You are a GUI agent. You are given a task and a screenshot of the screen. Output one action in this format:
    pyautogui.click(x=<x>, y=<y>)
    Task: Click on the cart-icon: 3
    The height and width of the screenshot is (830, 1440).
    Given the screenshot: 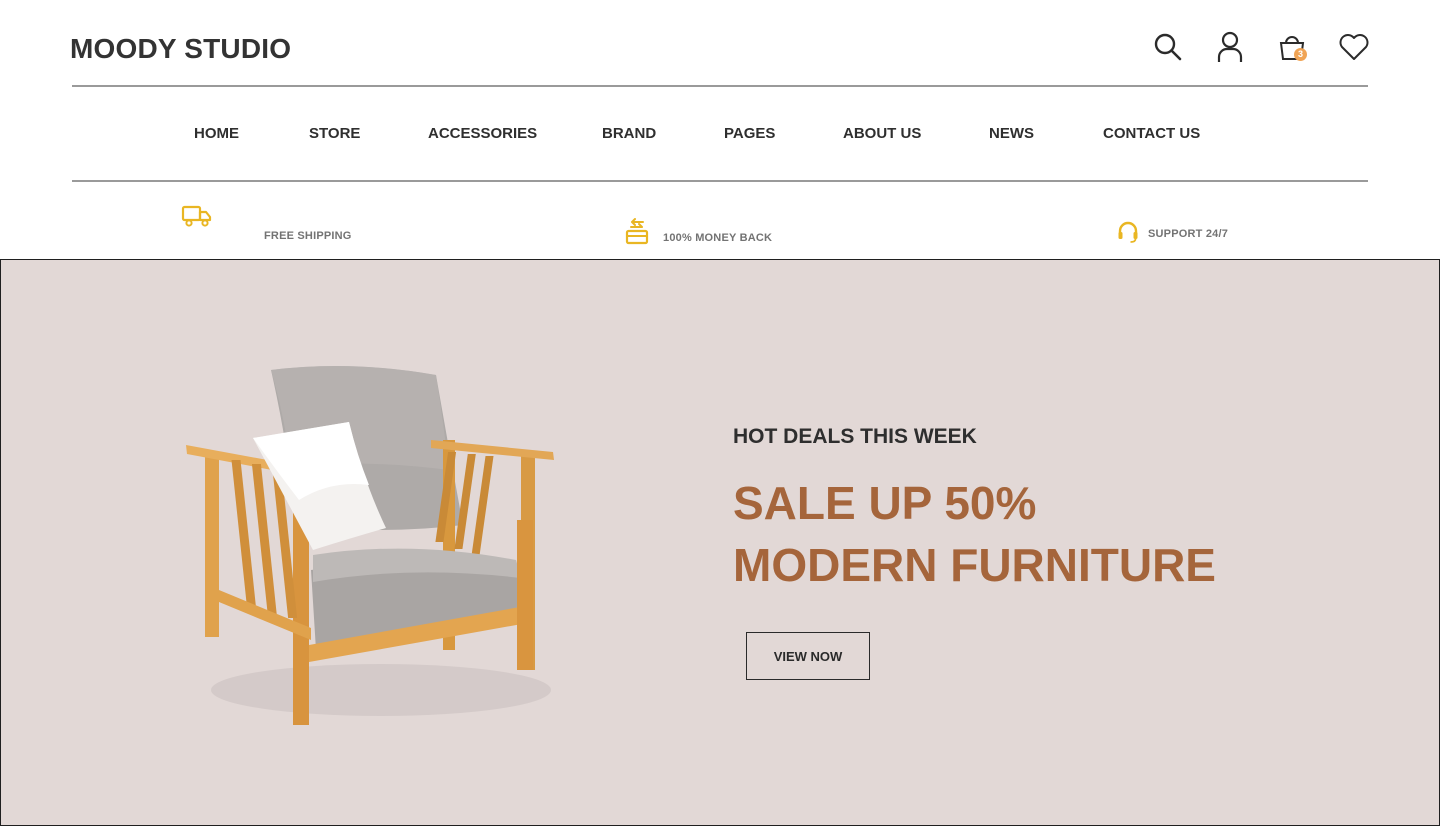 What is the action you would take?
    pyautogui.click(x=1292, y=47)
    